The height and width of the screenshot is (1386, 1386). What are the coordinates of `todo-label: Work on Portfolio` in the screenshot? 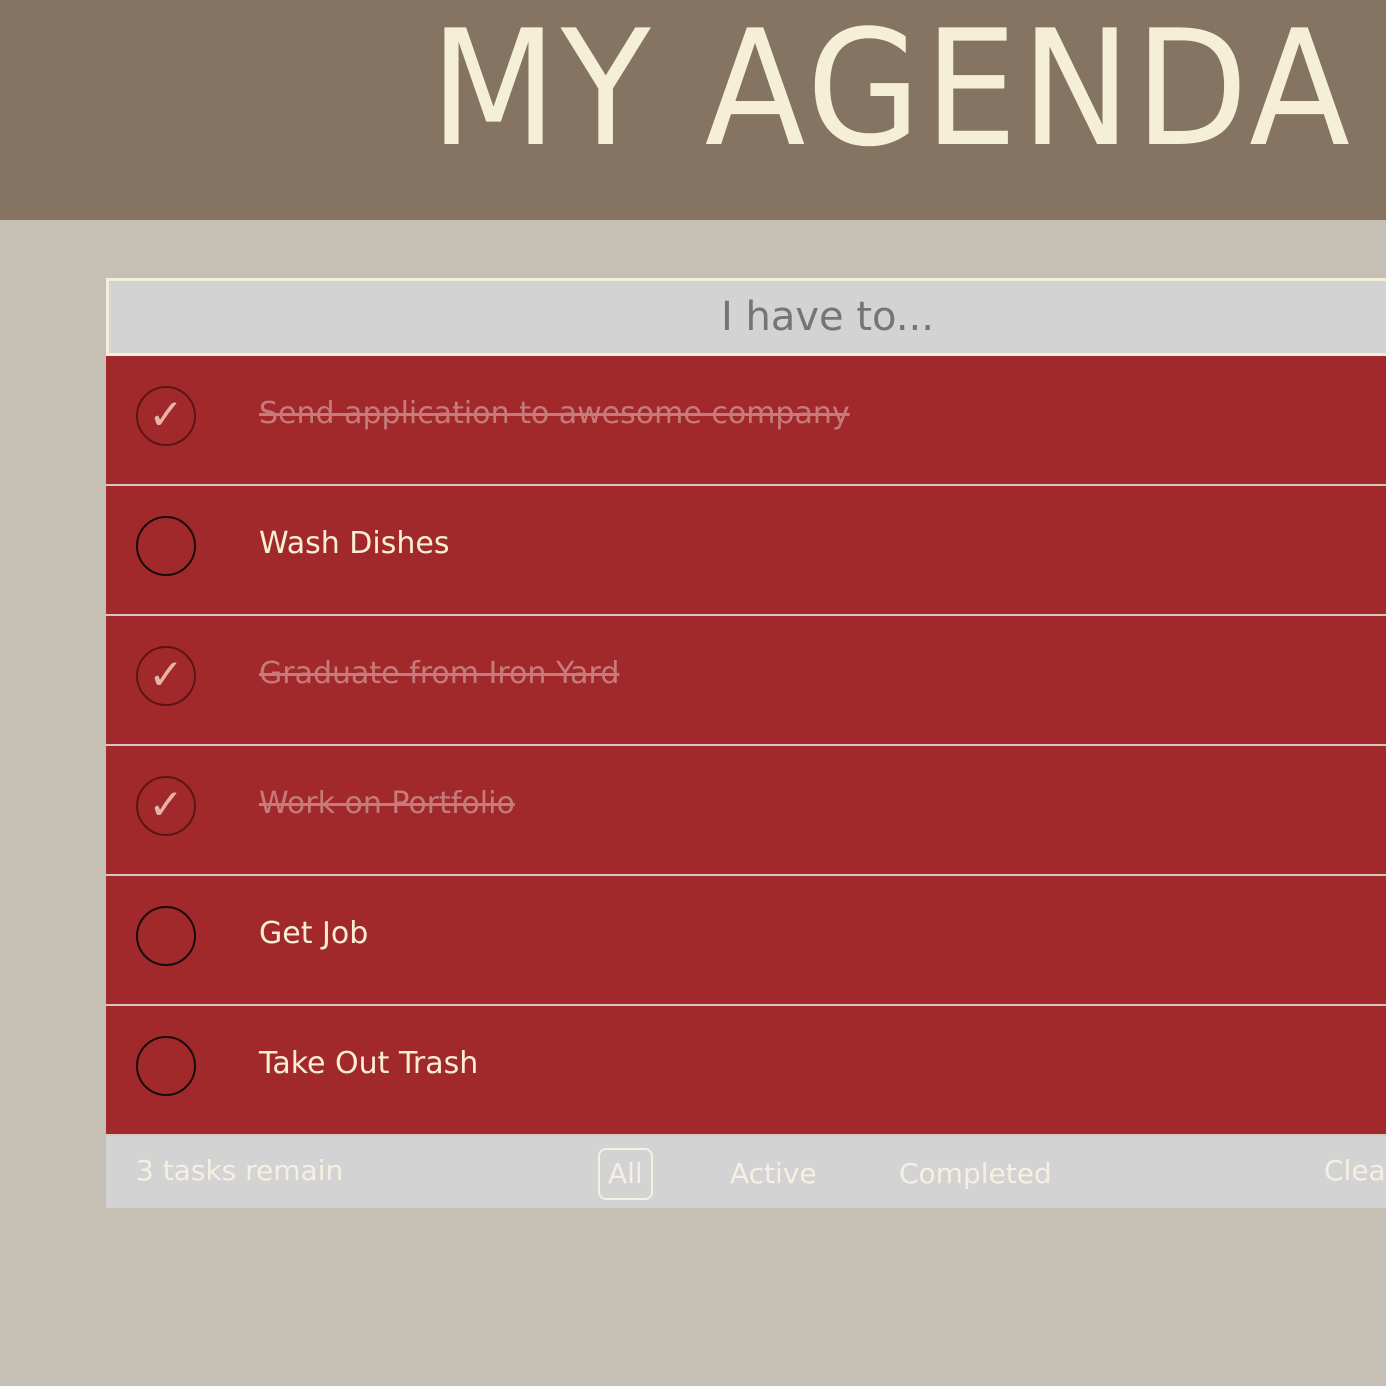 It's located at (387, 803).